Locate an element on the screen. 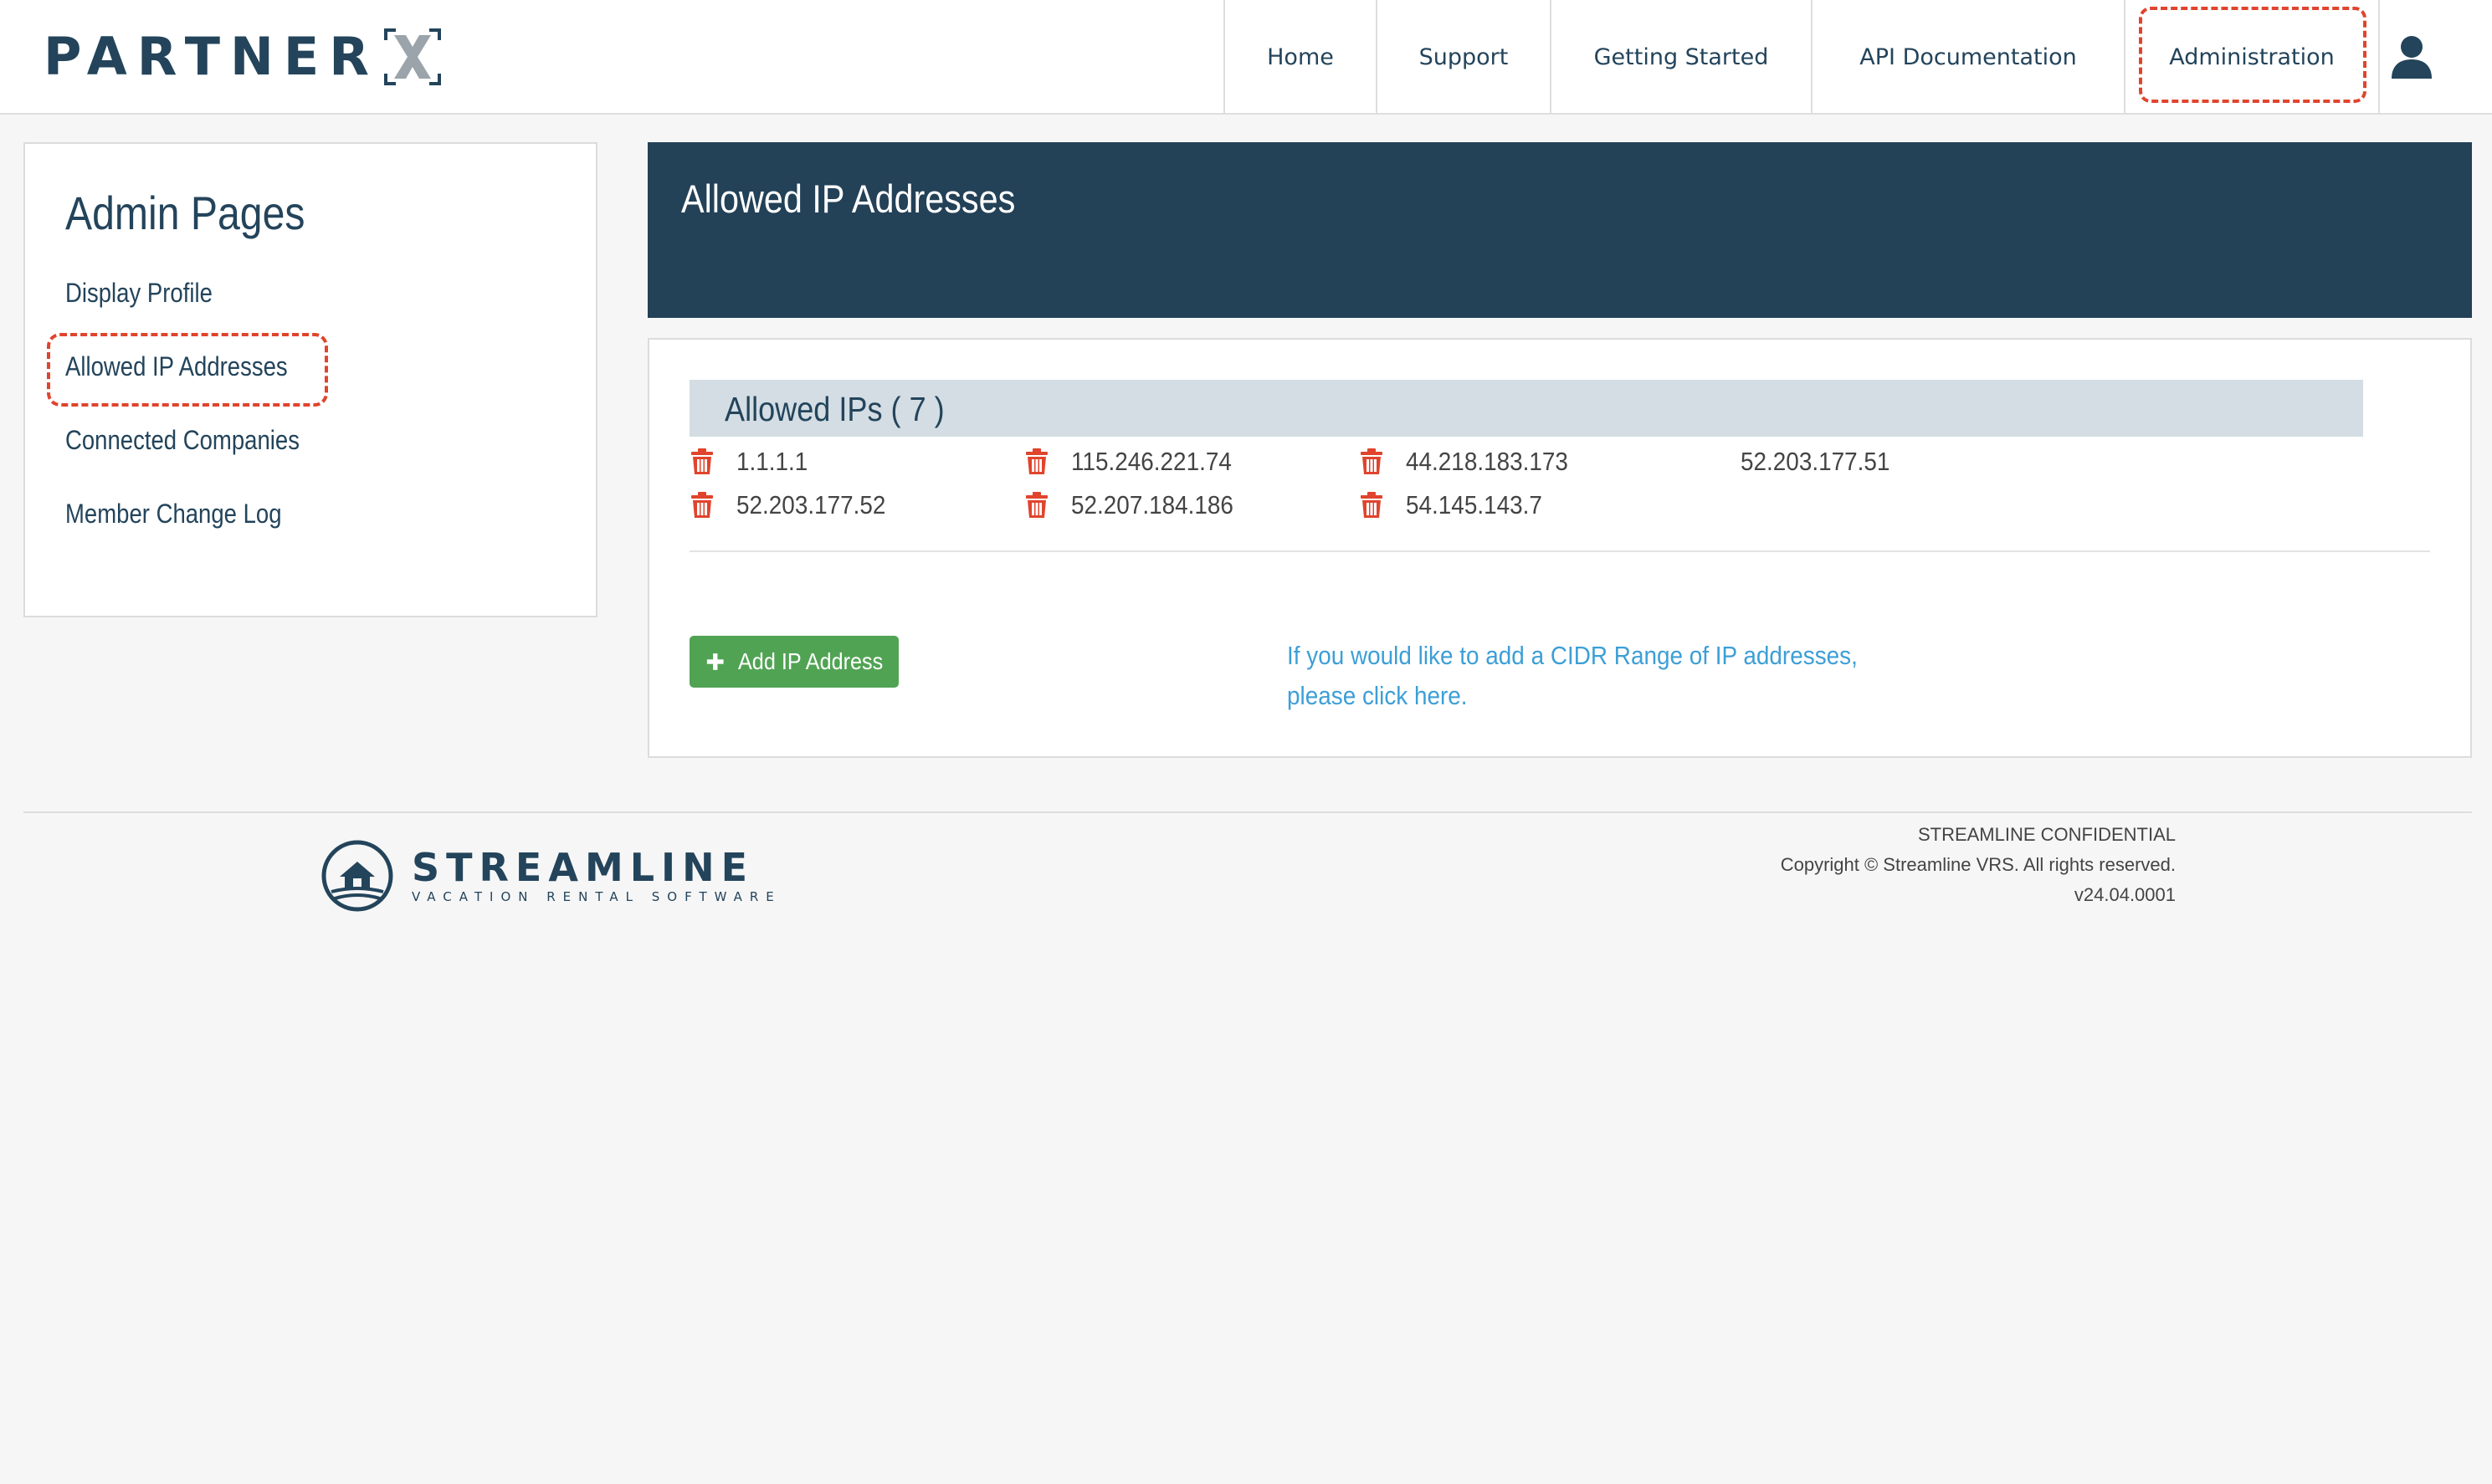  nav-support: Support is located at coordinates (1463, 57).